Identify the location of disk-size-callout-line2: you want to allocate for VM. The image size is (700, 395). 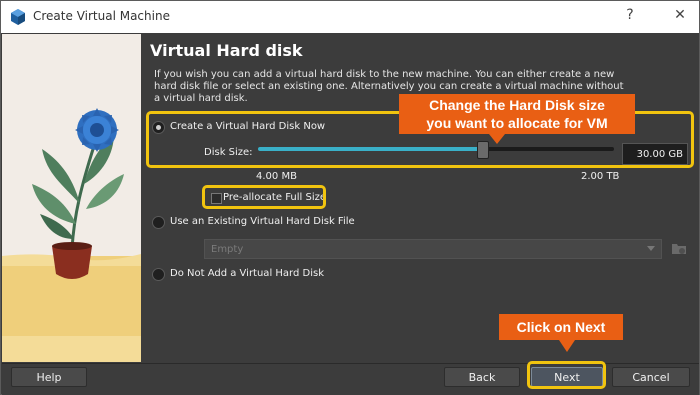
(517, 123).